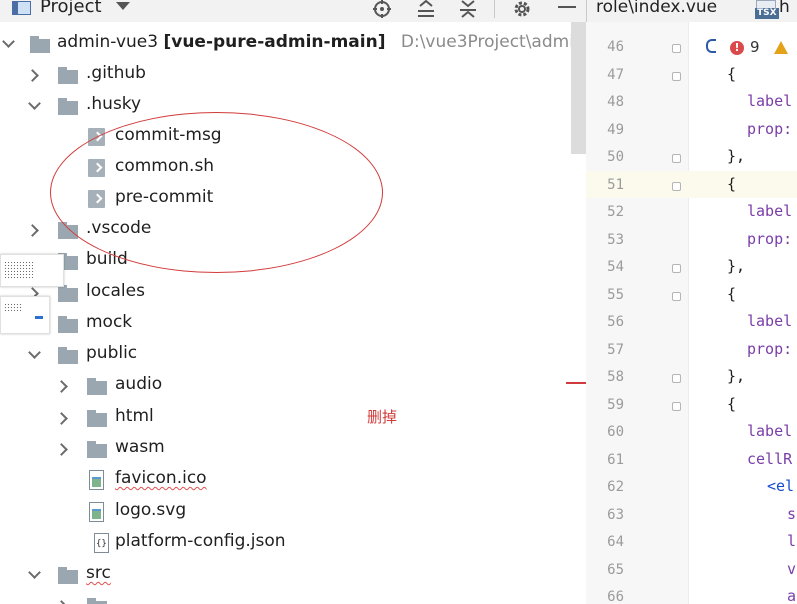 Image resolution: width=797 pixels, height=604 pixels. What do you see at coordinates (274, 42) in the screenshot?
I see `root-module-name: [vue-pure-admin-main]` at bounding box center [274, 42].